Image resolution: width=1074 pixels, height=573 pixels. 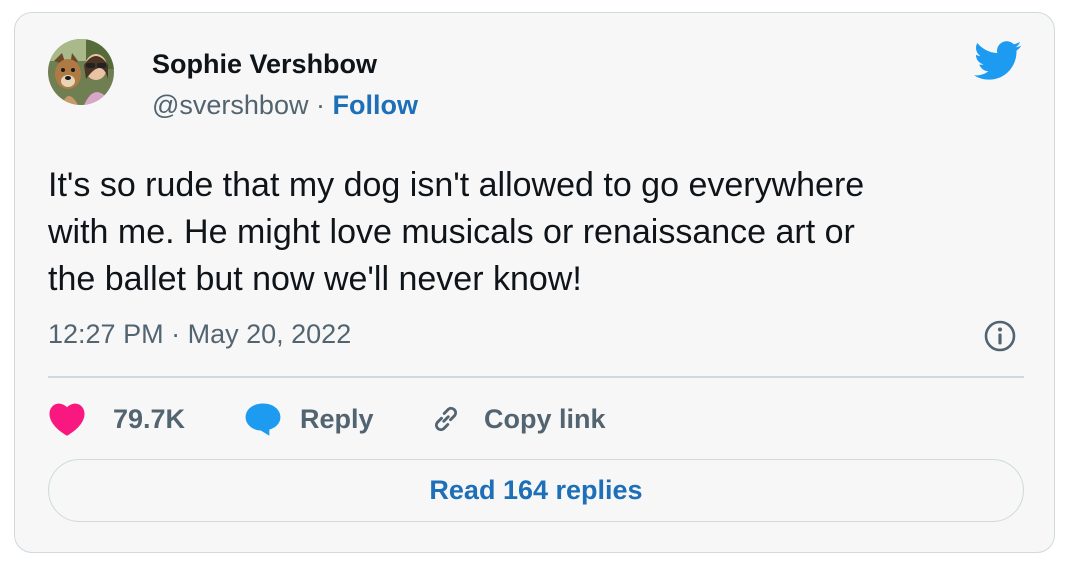 What do you see at coordinates (315, 279) in the screenshot?
I see `tweet-text-line: the ballet but now we'll never know!` at bounding box center [315, 279].